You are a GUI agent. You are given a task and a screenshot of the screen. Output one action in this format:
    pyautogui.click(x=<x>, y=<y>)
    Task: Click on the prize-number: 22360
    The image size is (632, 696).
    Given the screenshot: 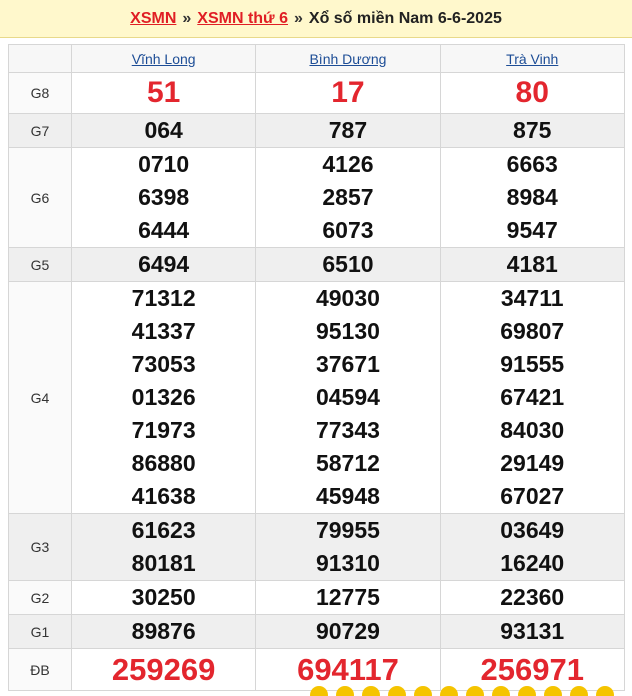 What is the action you would take?
    pyautogui.click(x=532, y=597)
    